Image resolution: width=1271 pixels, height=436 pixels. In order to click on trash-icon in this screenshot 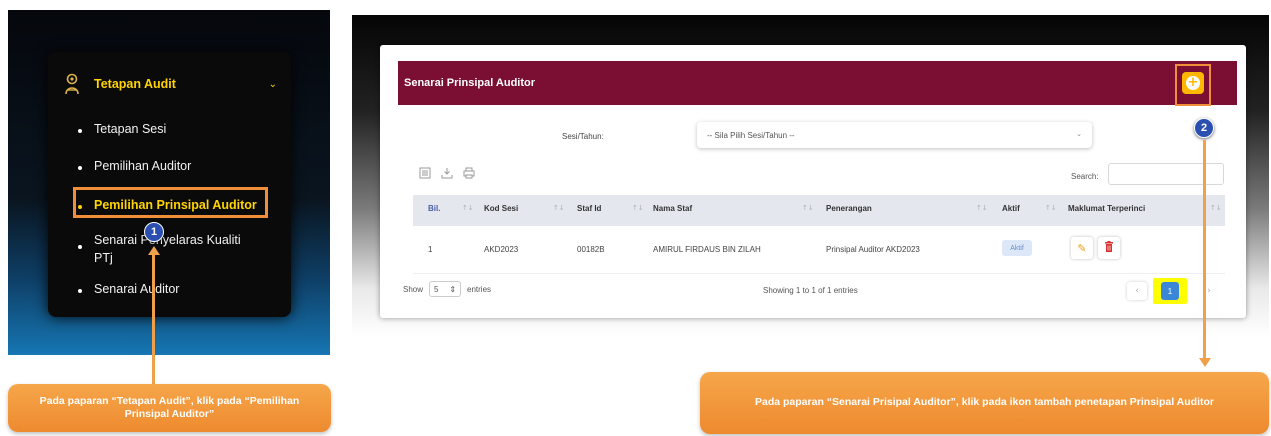, I will do `click(1109, 248)`.